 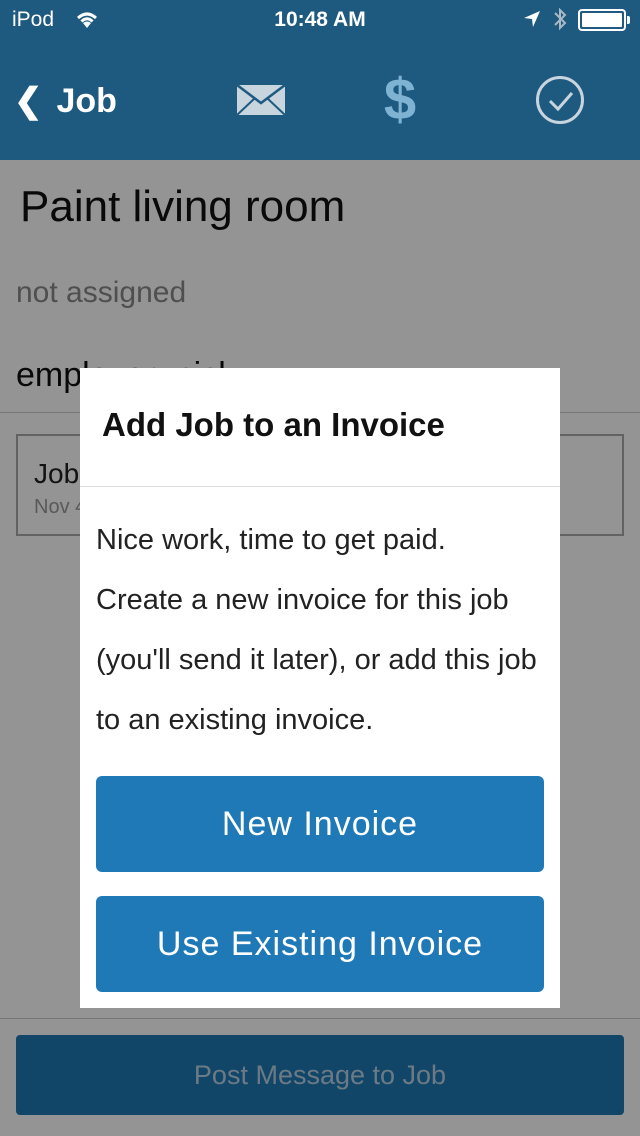 I want to click on top-bar: iPod 10:48 AM ❮ Job $, so click(x=320, y=80).